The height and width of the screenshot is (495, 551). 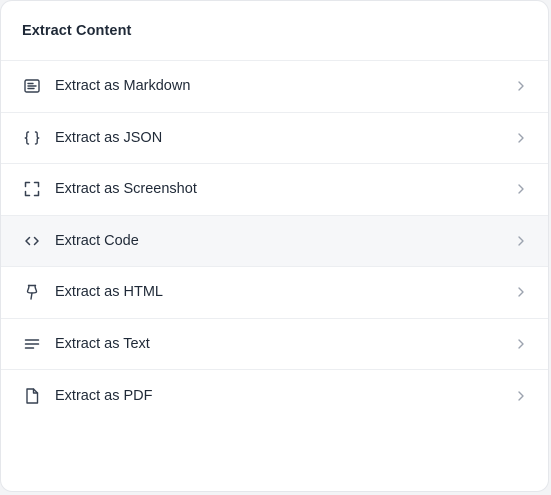 I want to click on extract-code-item: Extract Code, so click(x=274, y=241).